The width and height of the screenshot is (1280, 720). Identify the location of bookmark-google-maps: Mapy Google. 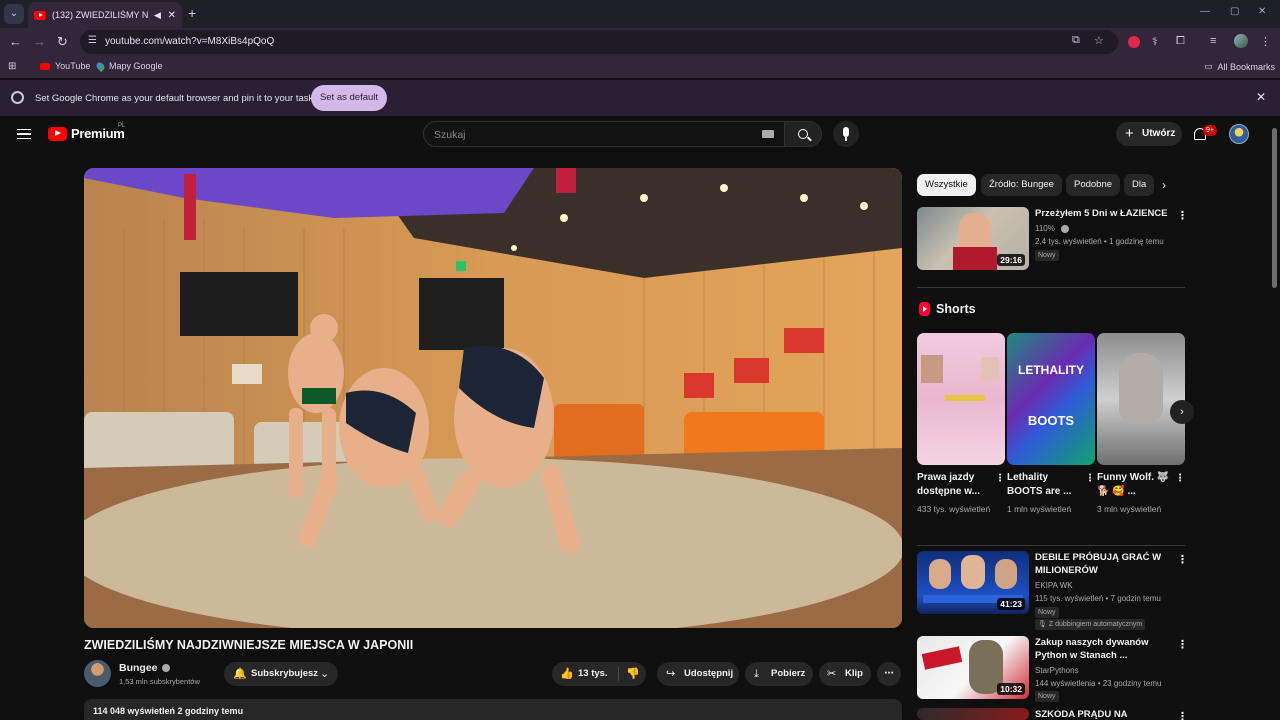
(128, 66).